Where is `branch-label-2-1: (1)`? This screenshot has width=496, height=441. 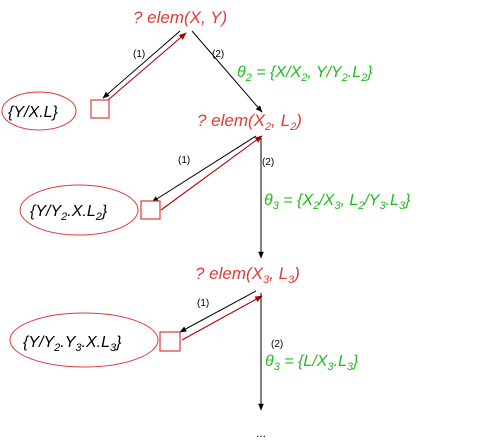
branch-label-2-1: (1) is located at coordinates (184, 160).